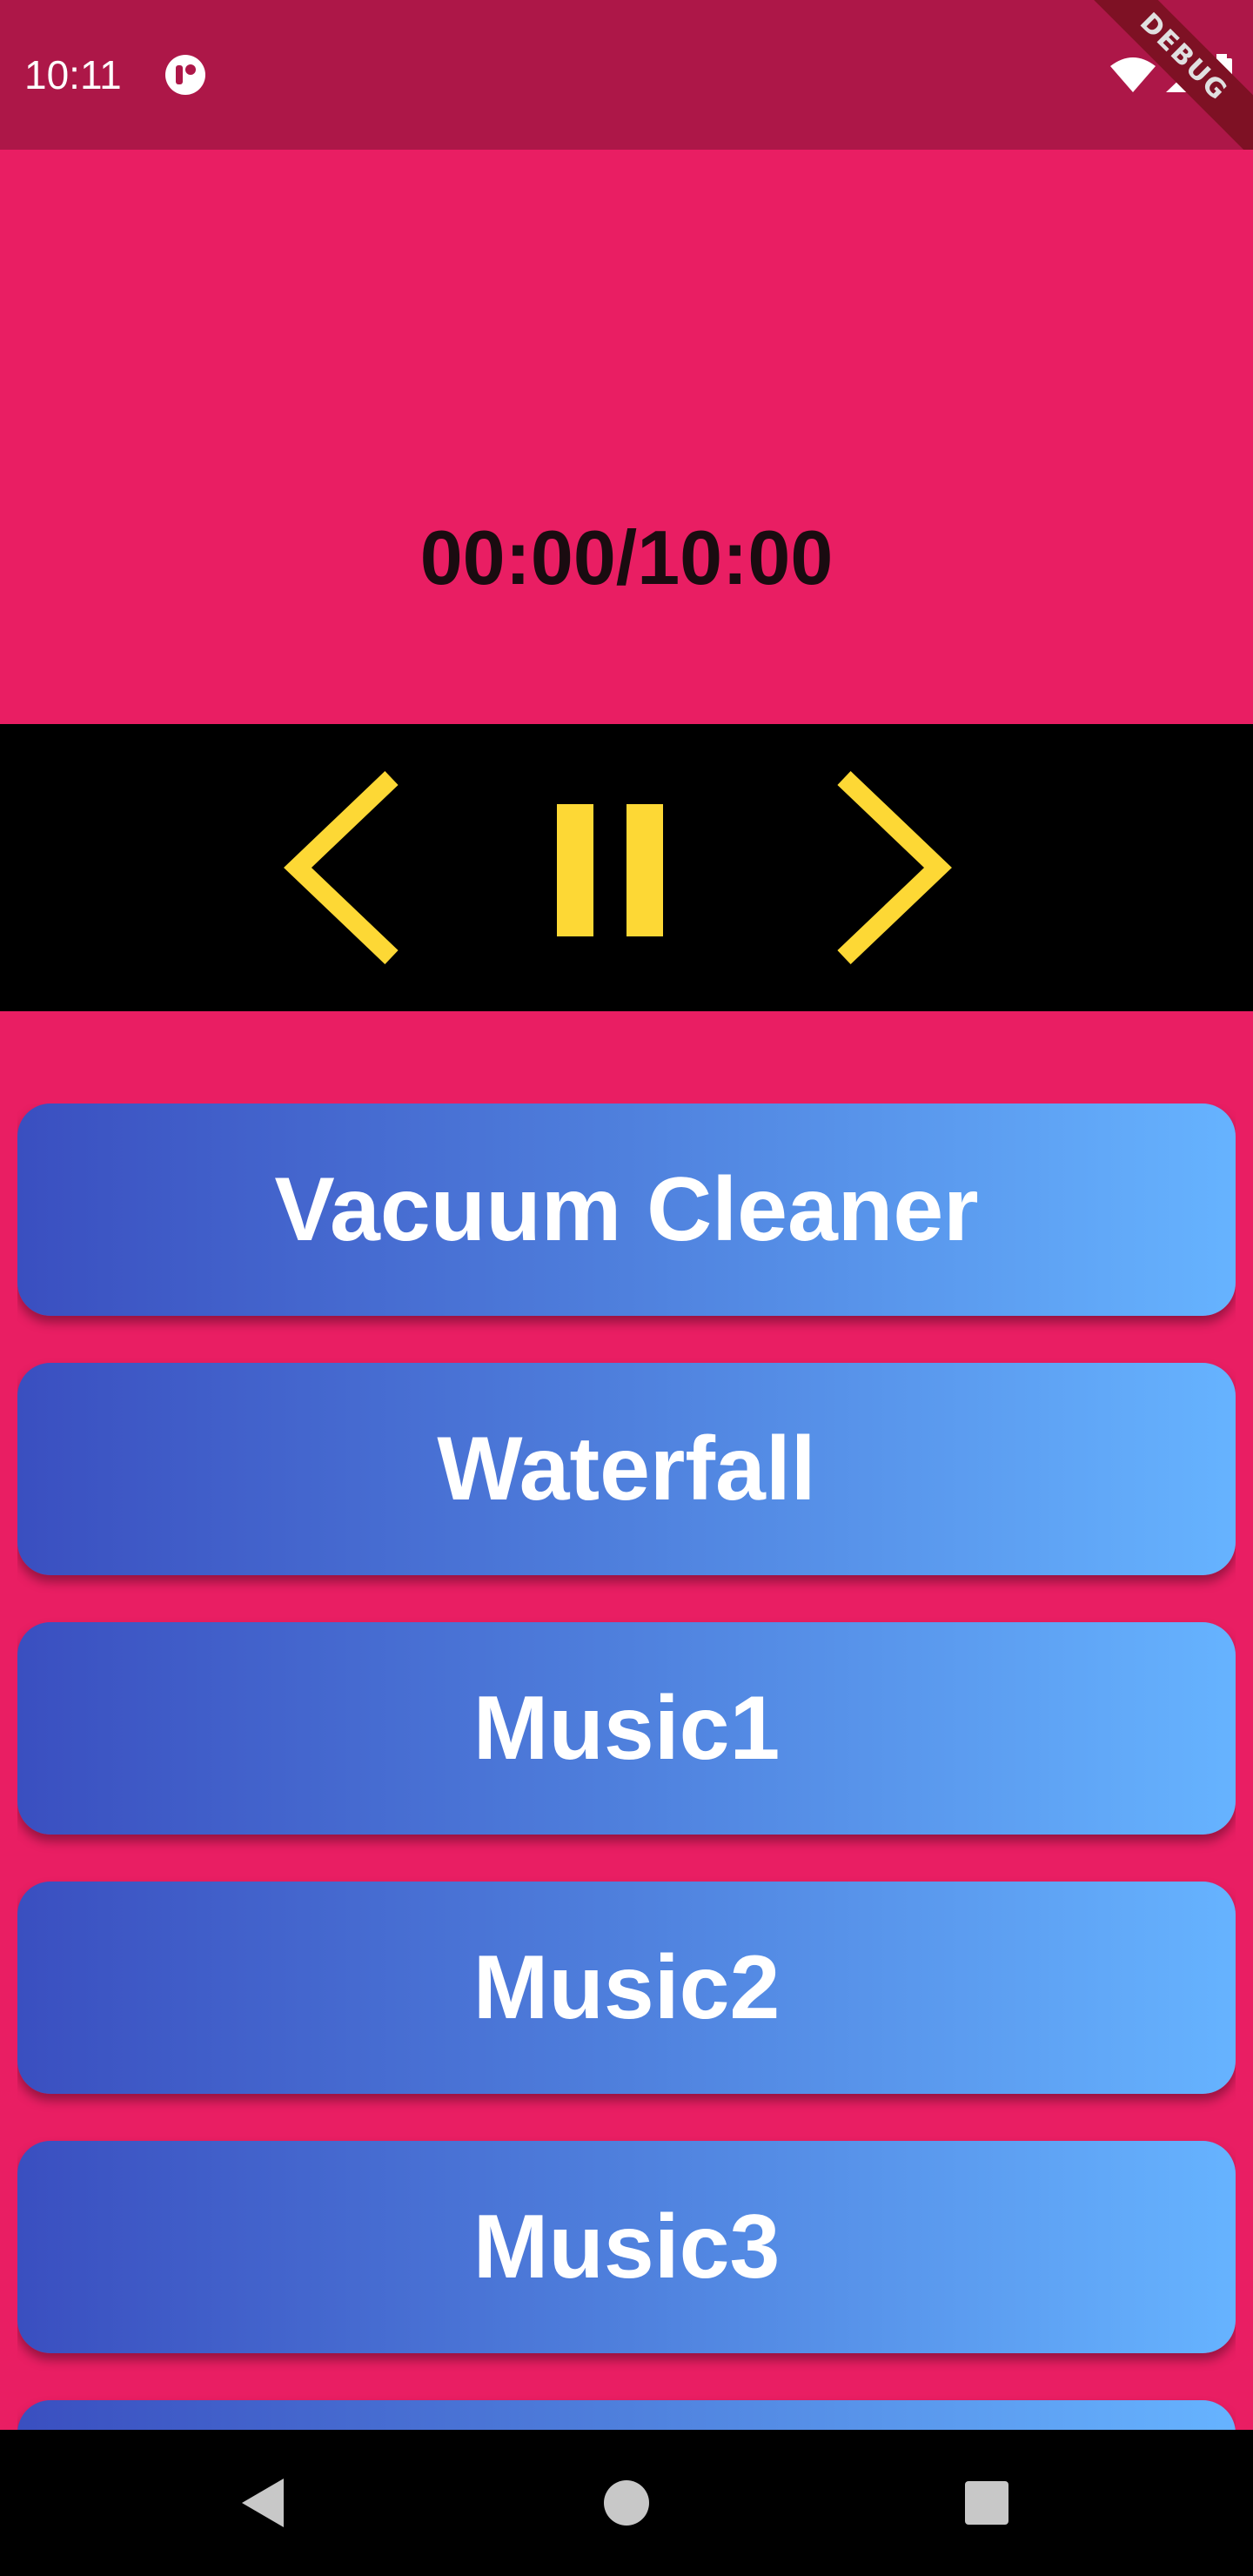 The height and width of the screenshot is (2576, 1253). I want to click on track-button-waterfall: Waterfall, so click(626, 1469).